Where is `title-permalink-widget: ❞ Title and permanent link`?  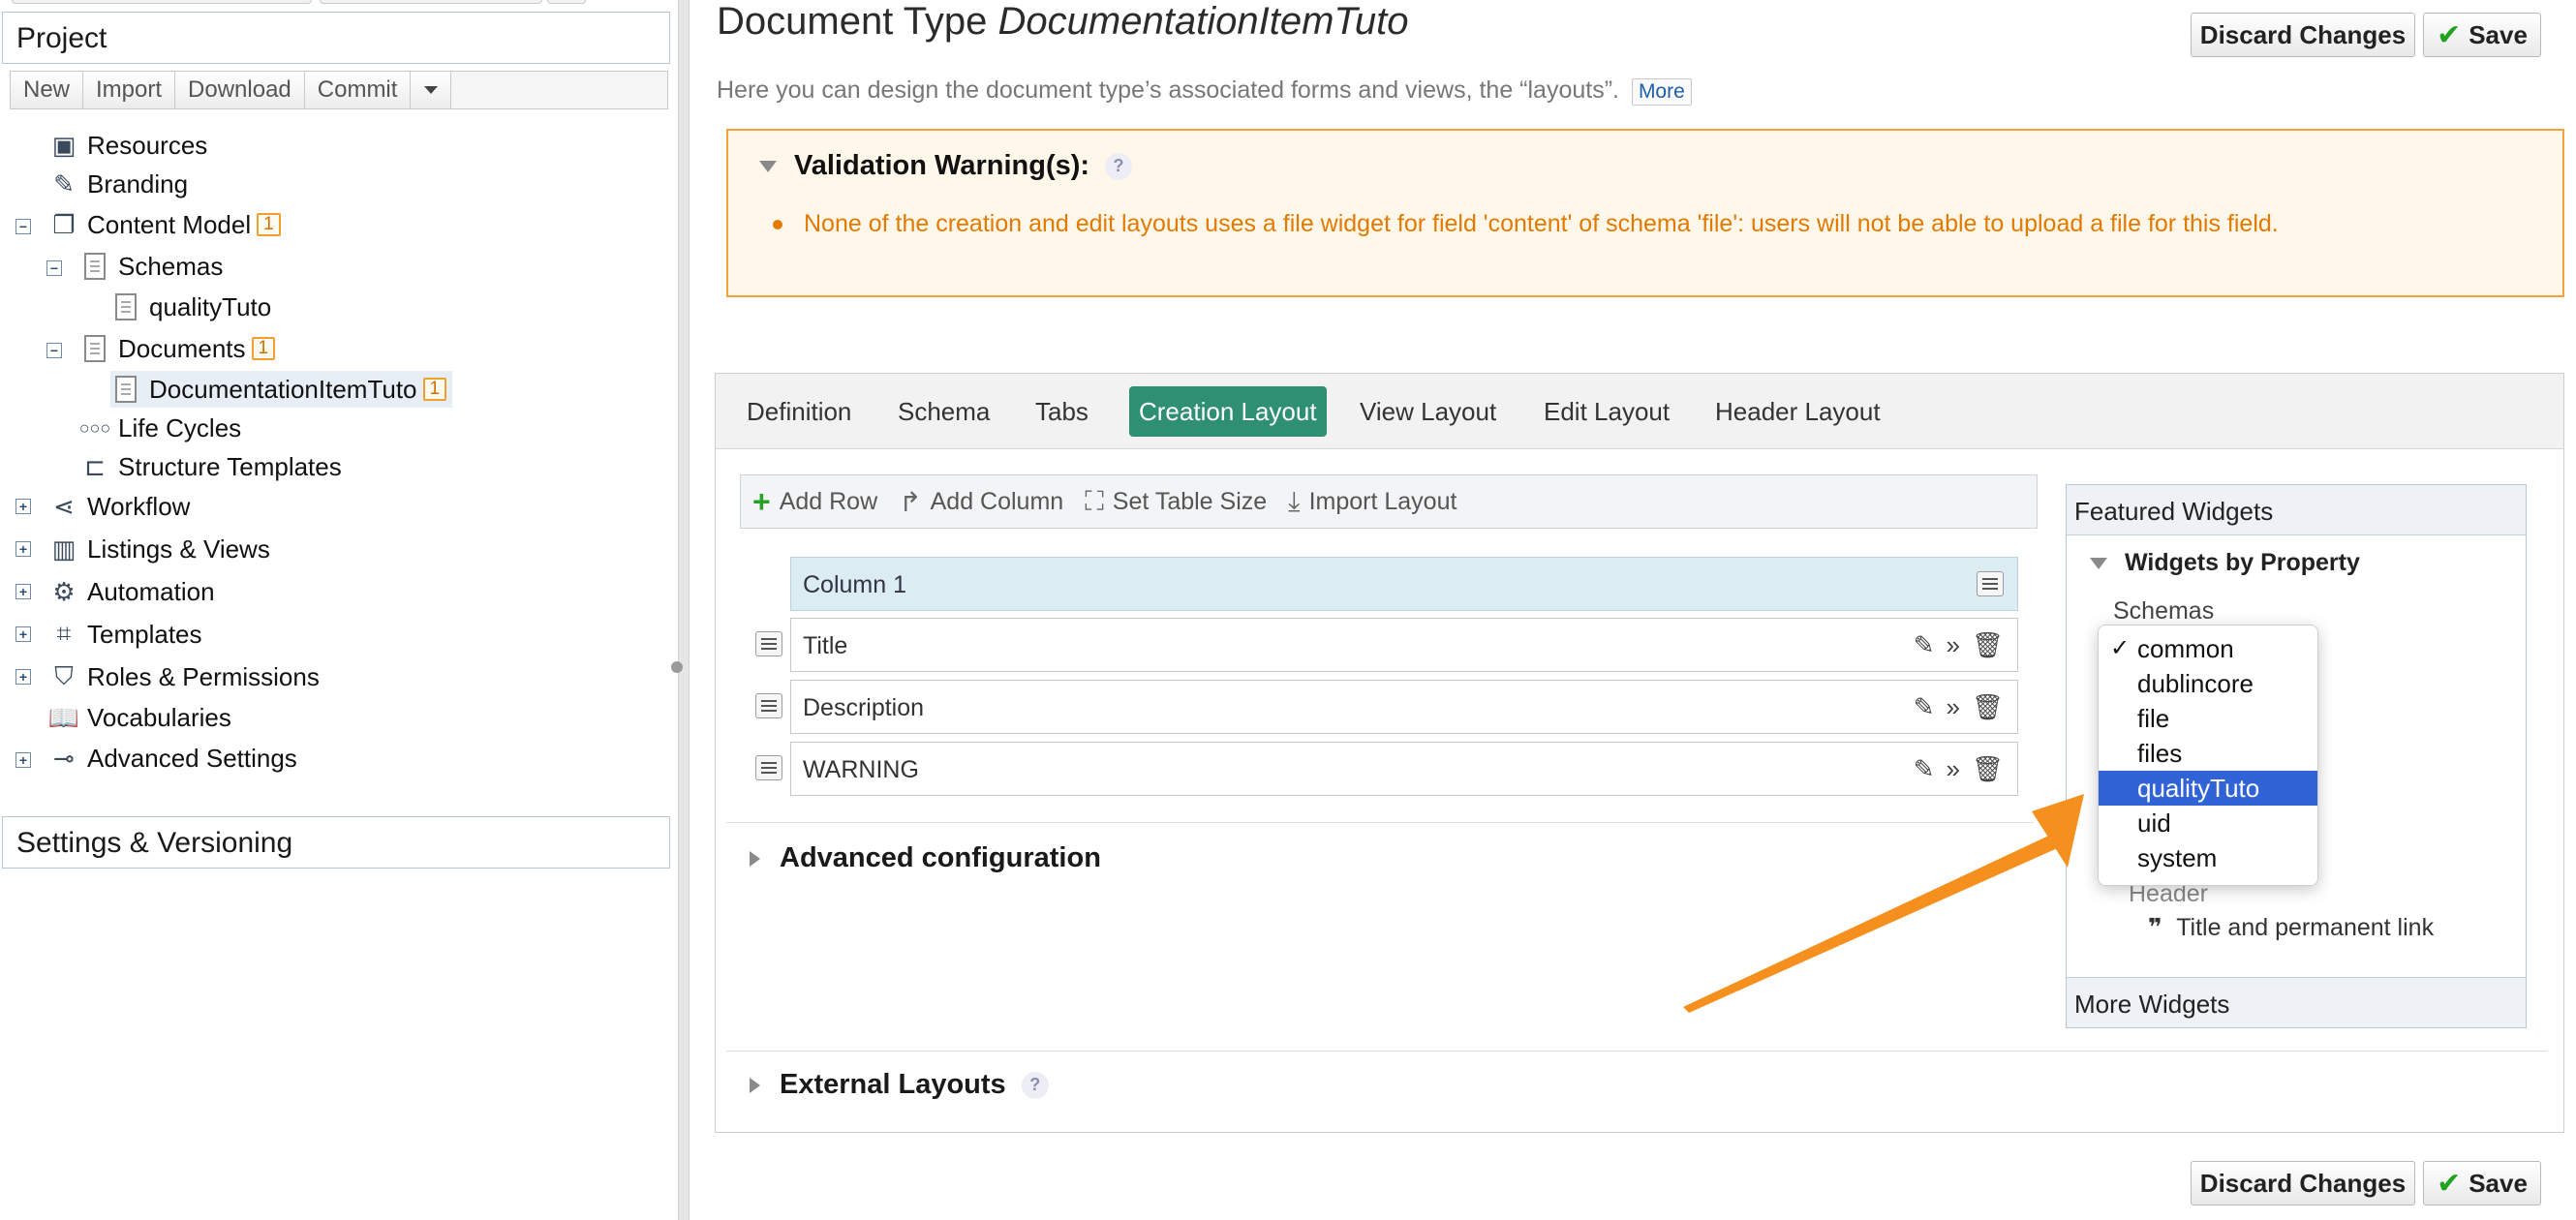
title-permalink-widget: ❞ Title and permanent link is located at coordinates (2291, 927).